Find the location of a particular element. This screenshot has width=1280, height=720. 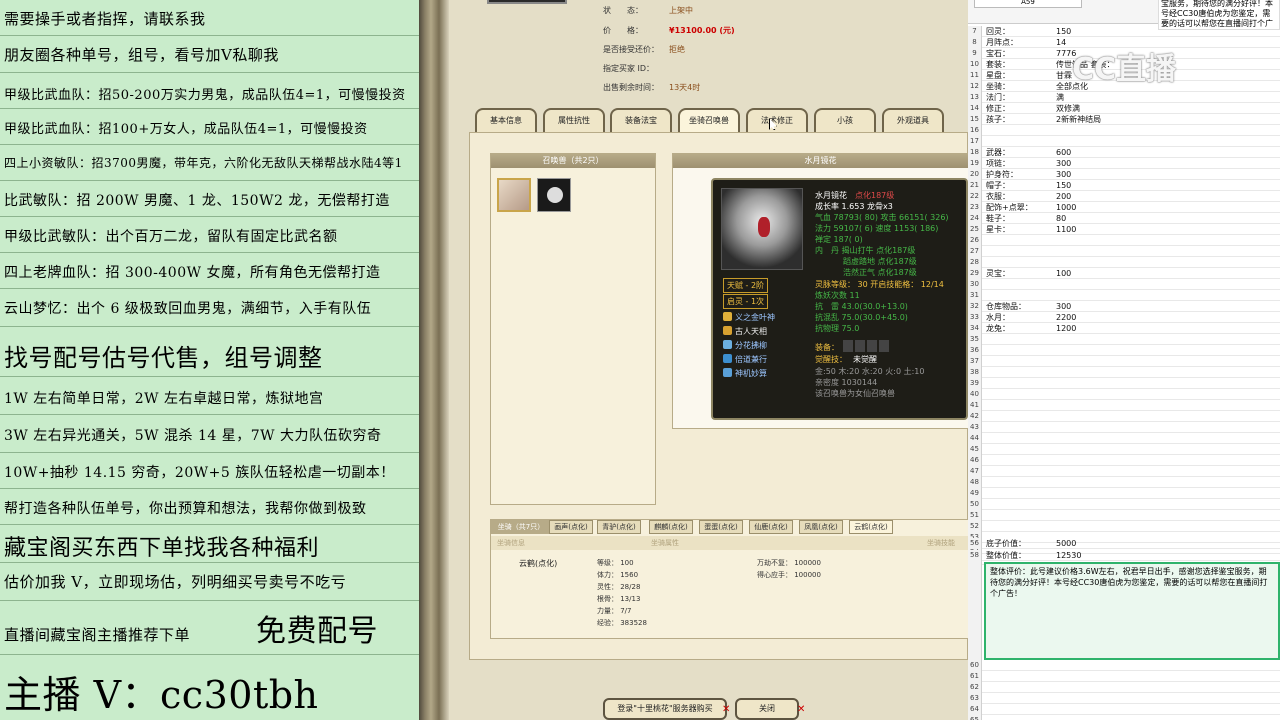

cell-value: 100 is located at coordinates (1063, 273).